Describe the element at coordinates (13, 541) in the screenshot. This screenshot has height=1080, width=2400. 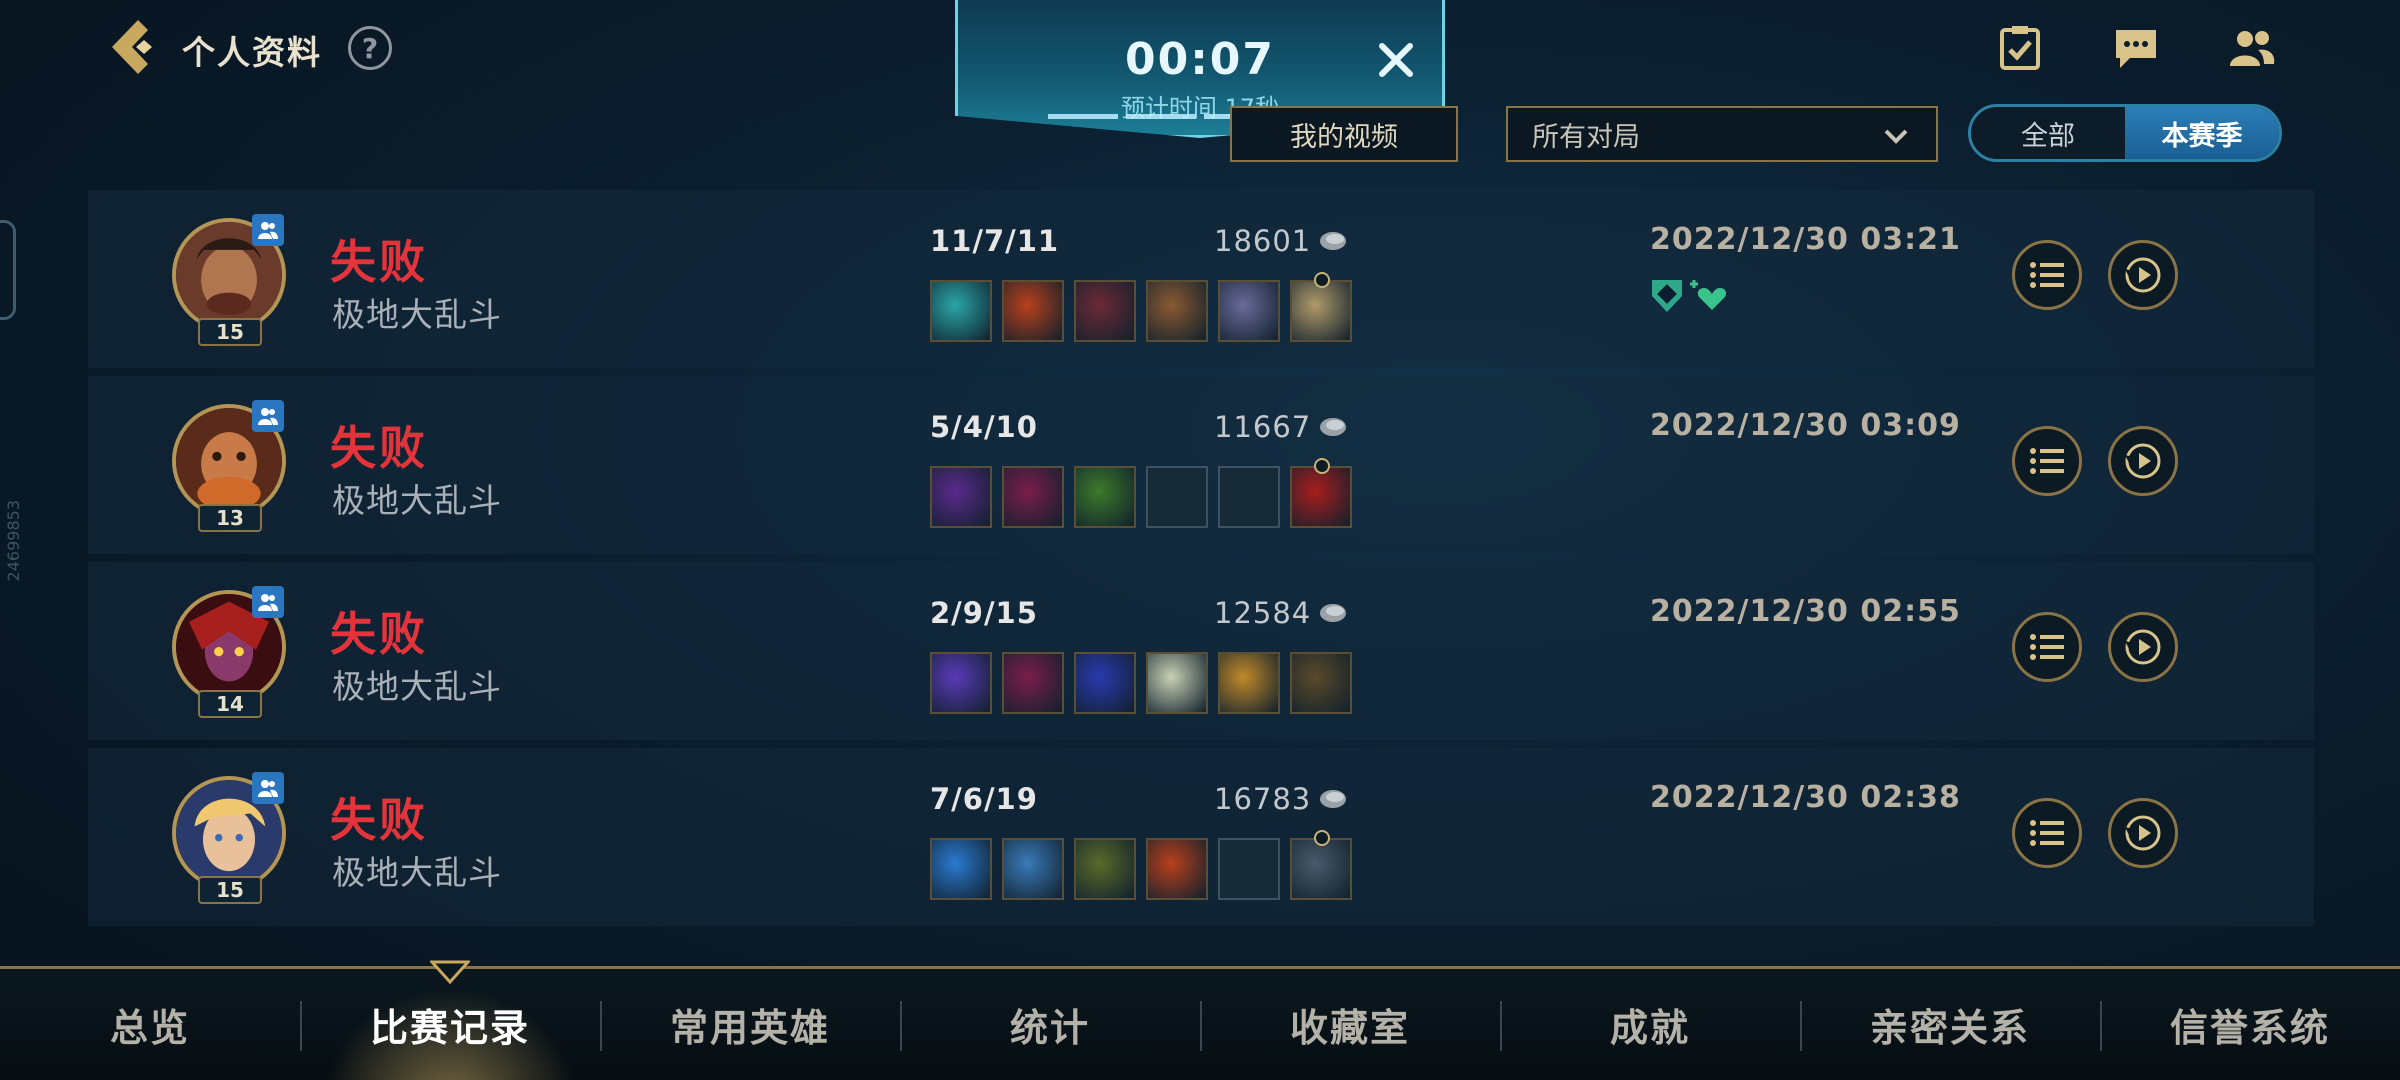
I see `side-id-text: 24699853` at that location.